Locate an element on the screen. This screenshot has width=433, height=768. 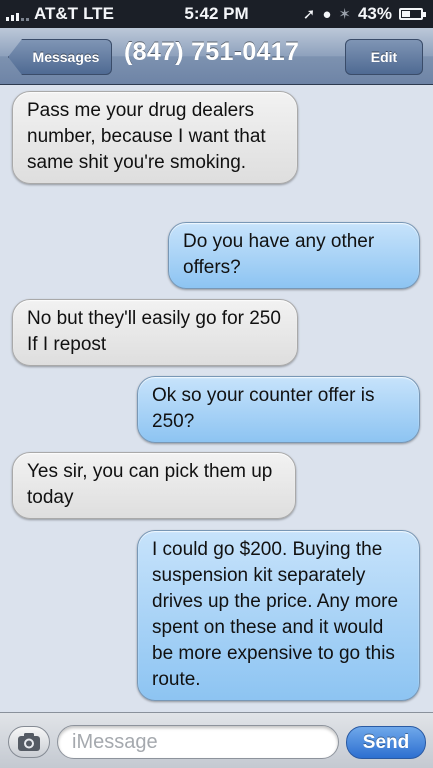
rotation-lock-icon: ● is located at coordinates (327, 14).